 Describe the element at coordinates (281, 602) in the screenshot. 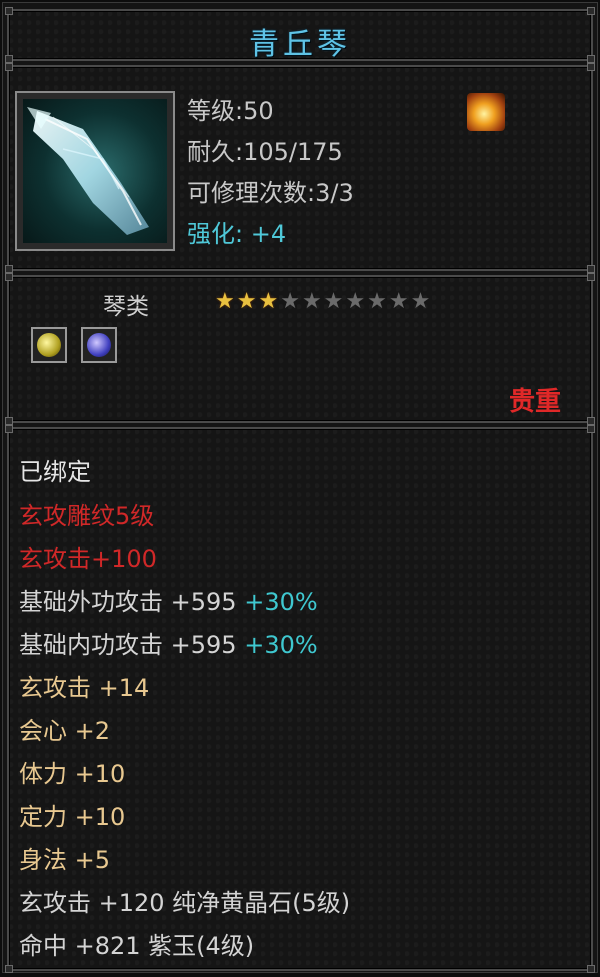

I see `outer-attack-percent: +30%` at that location.